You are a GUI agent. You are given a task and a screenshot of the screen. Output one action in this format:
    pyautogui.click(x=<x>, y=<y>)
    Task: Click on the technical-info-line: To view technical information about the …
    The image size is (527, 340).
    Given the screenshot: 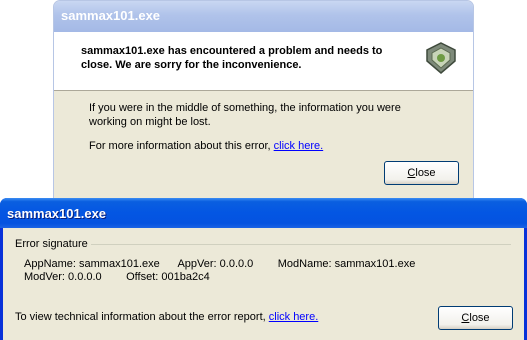 What is the action you would take?
    pyautogui.click(x=166, y=317)
    